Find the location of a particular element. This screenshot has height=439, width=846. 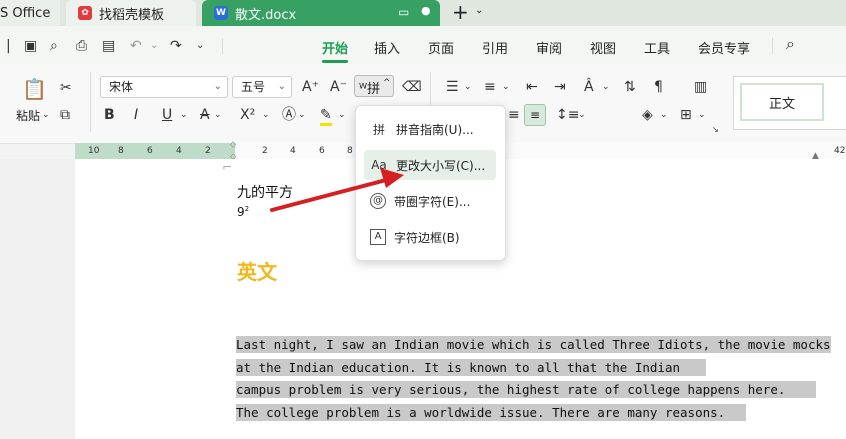

superscript-icon: X² is located at coordinates (247, 115).